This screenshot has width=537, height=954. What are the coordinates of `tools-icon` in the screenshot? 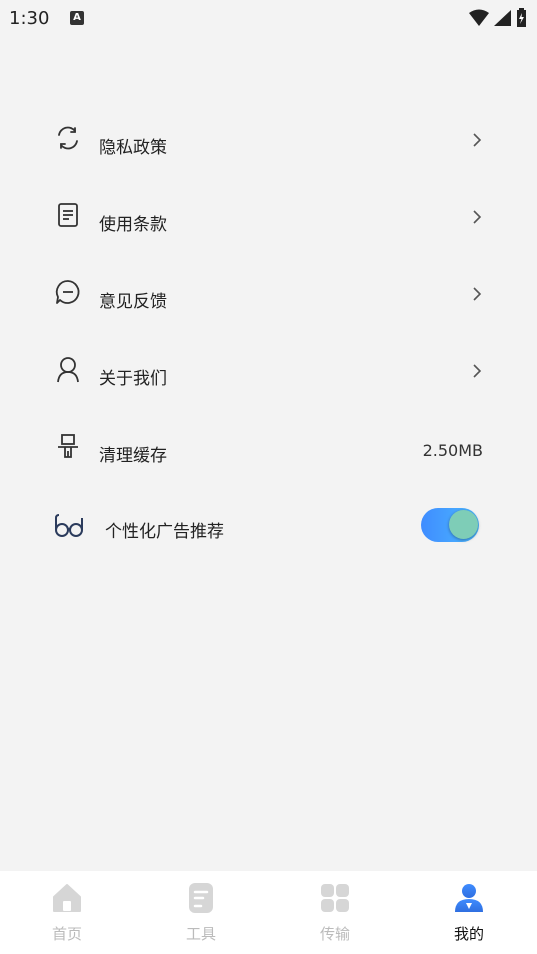 It's located at (201, 898).